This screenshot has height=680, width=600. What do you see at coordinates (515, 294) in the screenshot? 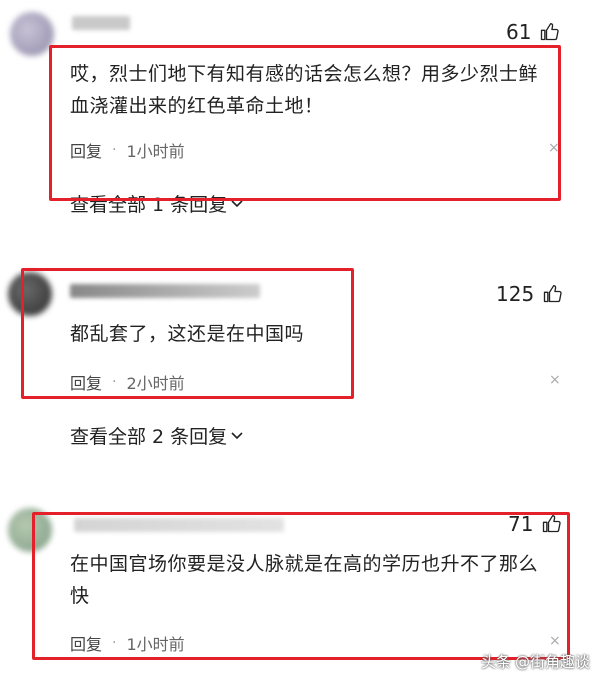
I see `like-count: 125` at bounding box center [515, 294].